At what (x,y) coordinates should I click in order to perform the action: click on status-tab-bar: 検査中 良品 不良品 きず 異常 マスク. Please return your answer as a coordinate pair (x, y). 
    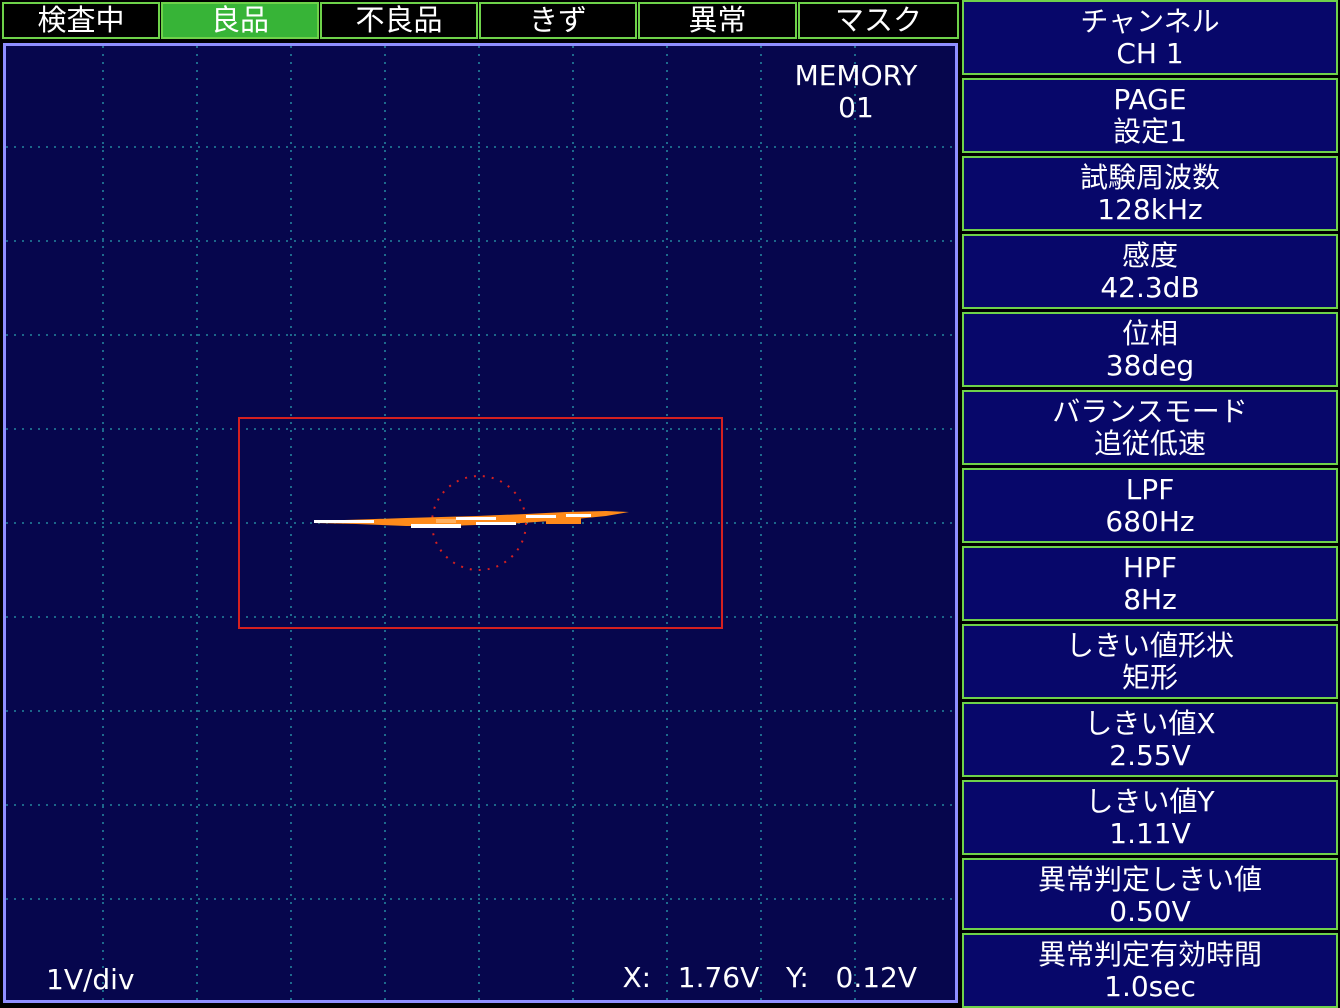
    Looking at the image, I should click on (480, 20).